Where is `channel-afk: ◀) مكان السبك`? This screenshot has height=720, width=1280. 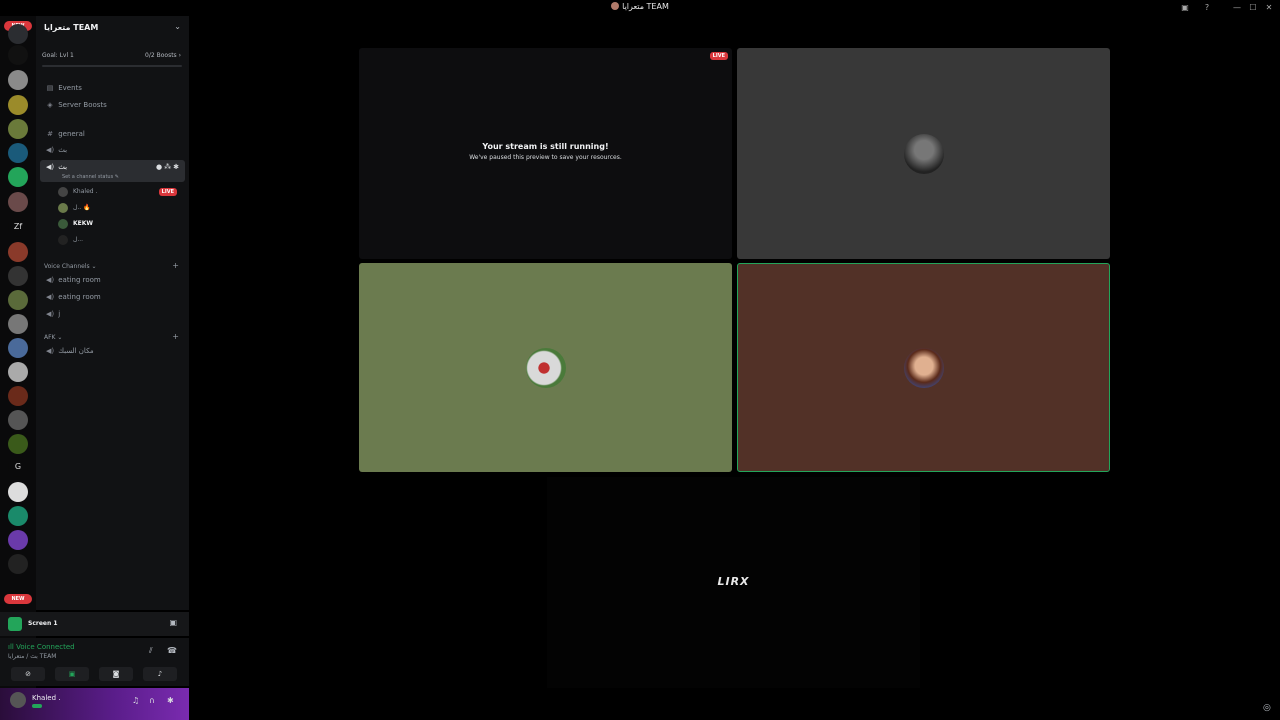 channel-afk: ◀) مكان السبك is located at coordinates (112, 351).